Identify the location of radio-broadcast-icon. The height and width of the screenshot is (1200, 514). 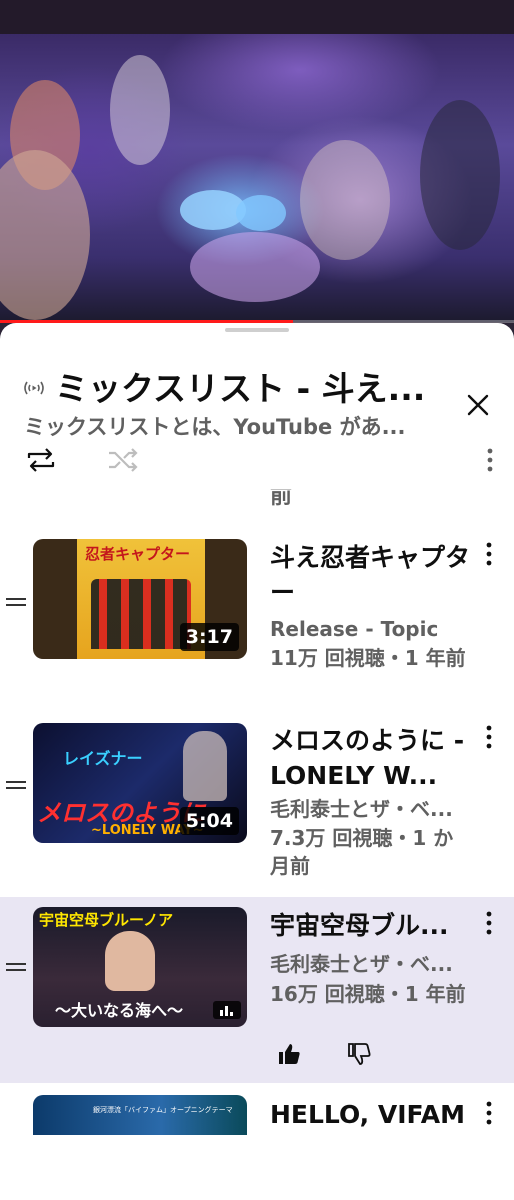
(34, 388).